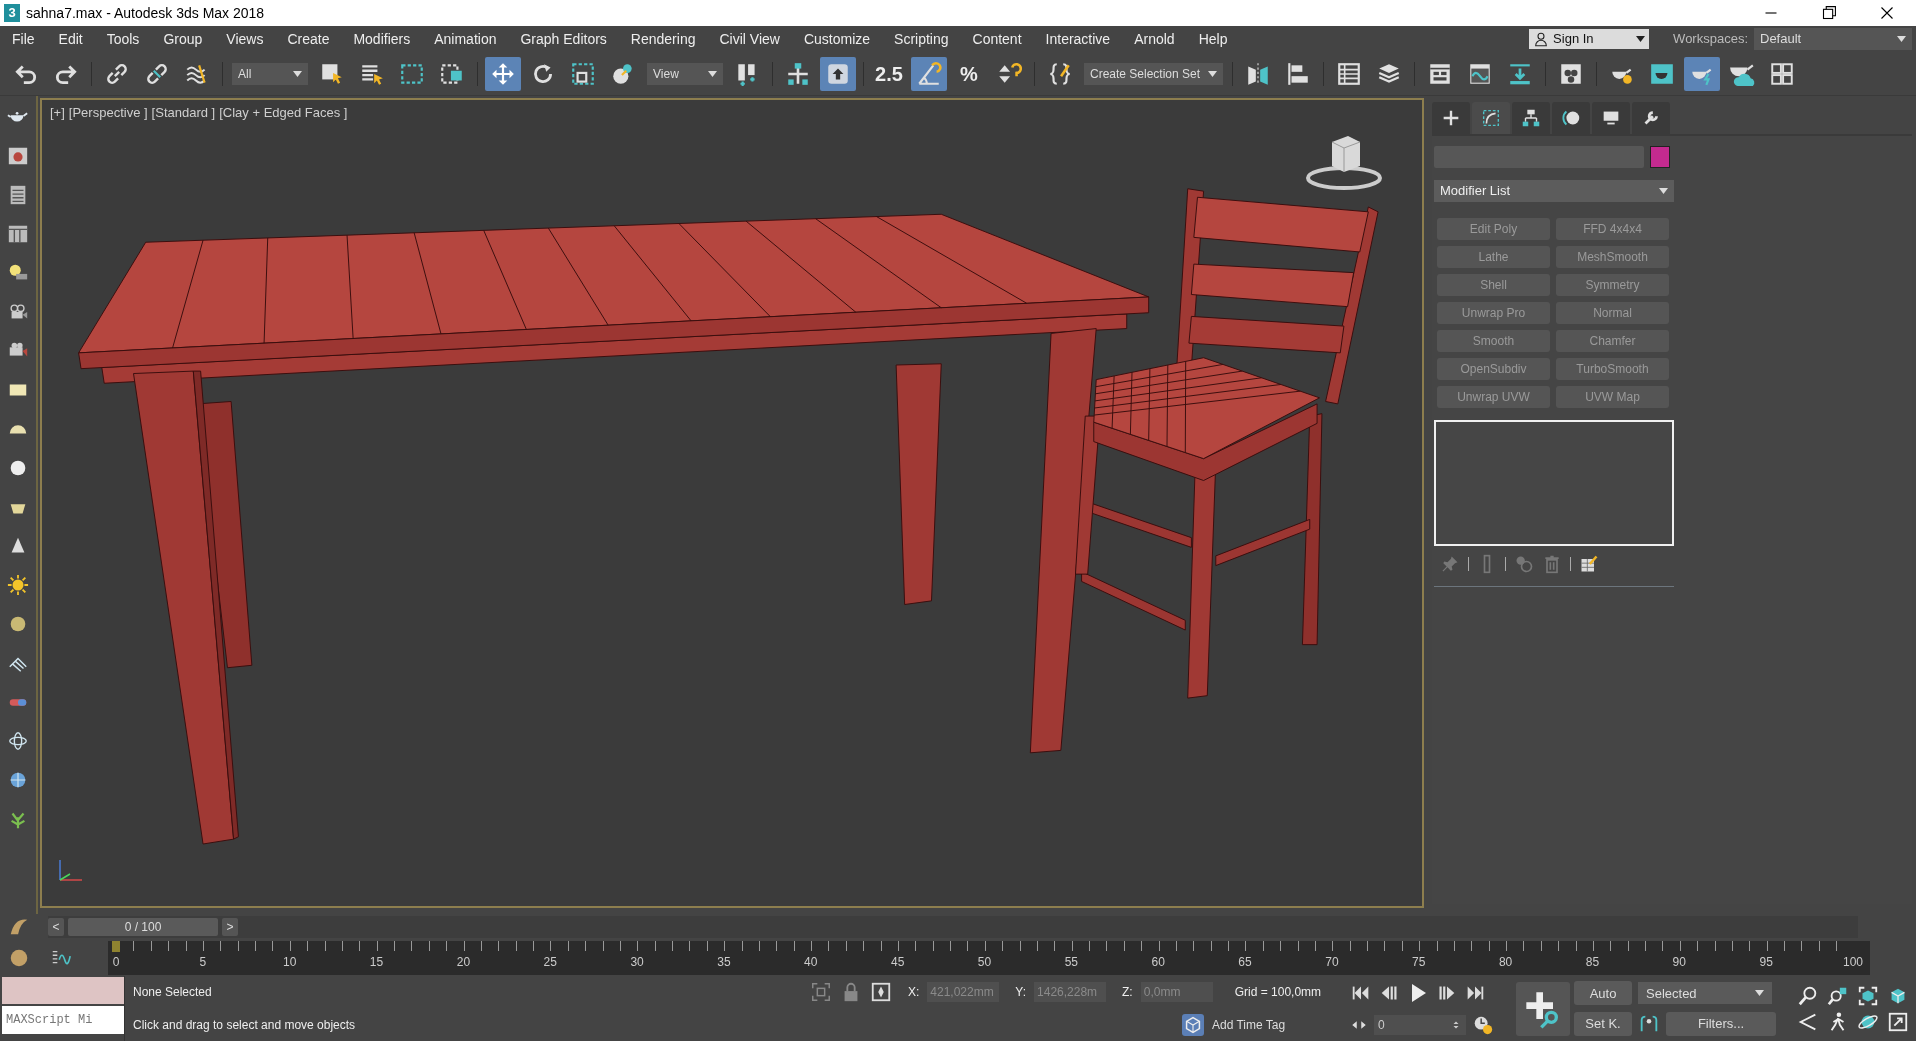 The width and height of the screenshot is (1916, 1041). I want to click on zoom-extents-icon, so click(1868, 995).